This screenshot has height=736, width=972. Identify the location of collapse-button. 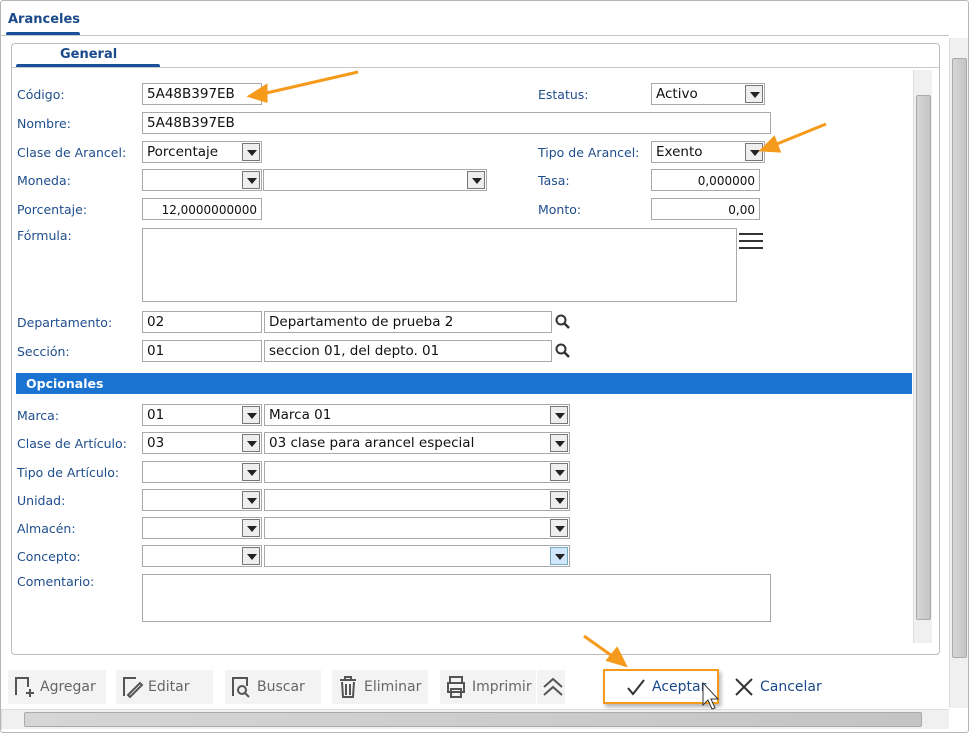
(551, 687).